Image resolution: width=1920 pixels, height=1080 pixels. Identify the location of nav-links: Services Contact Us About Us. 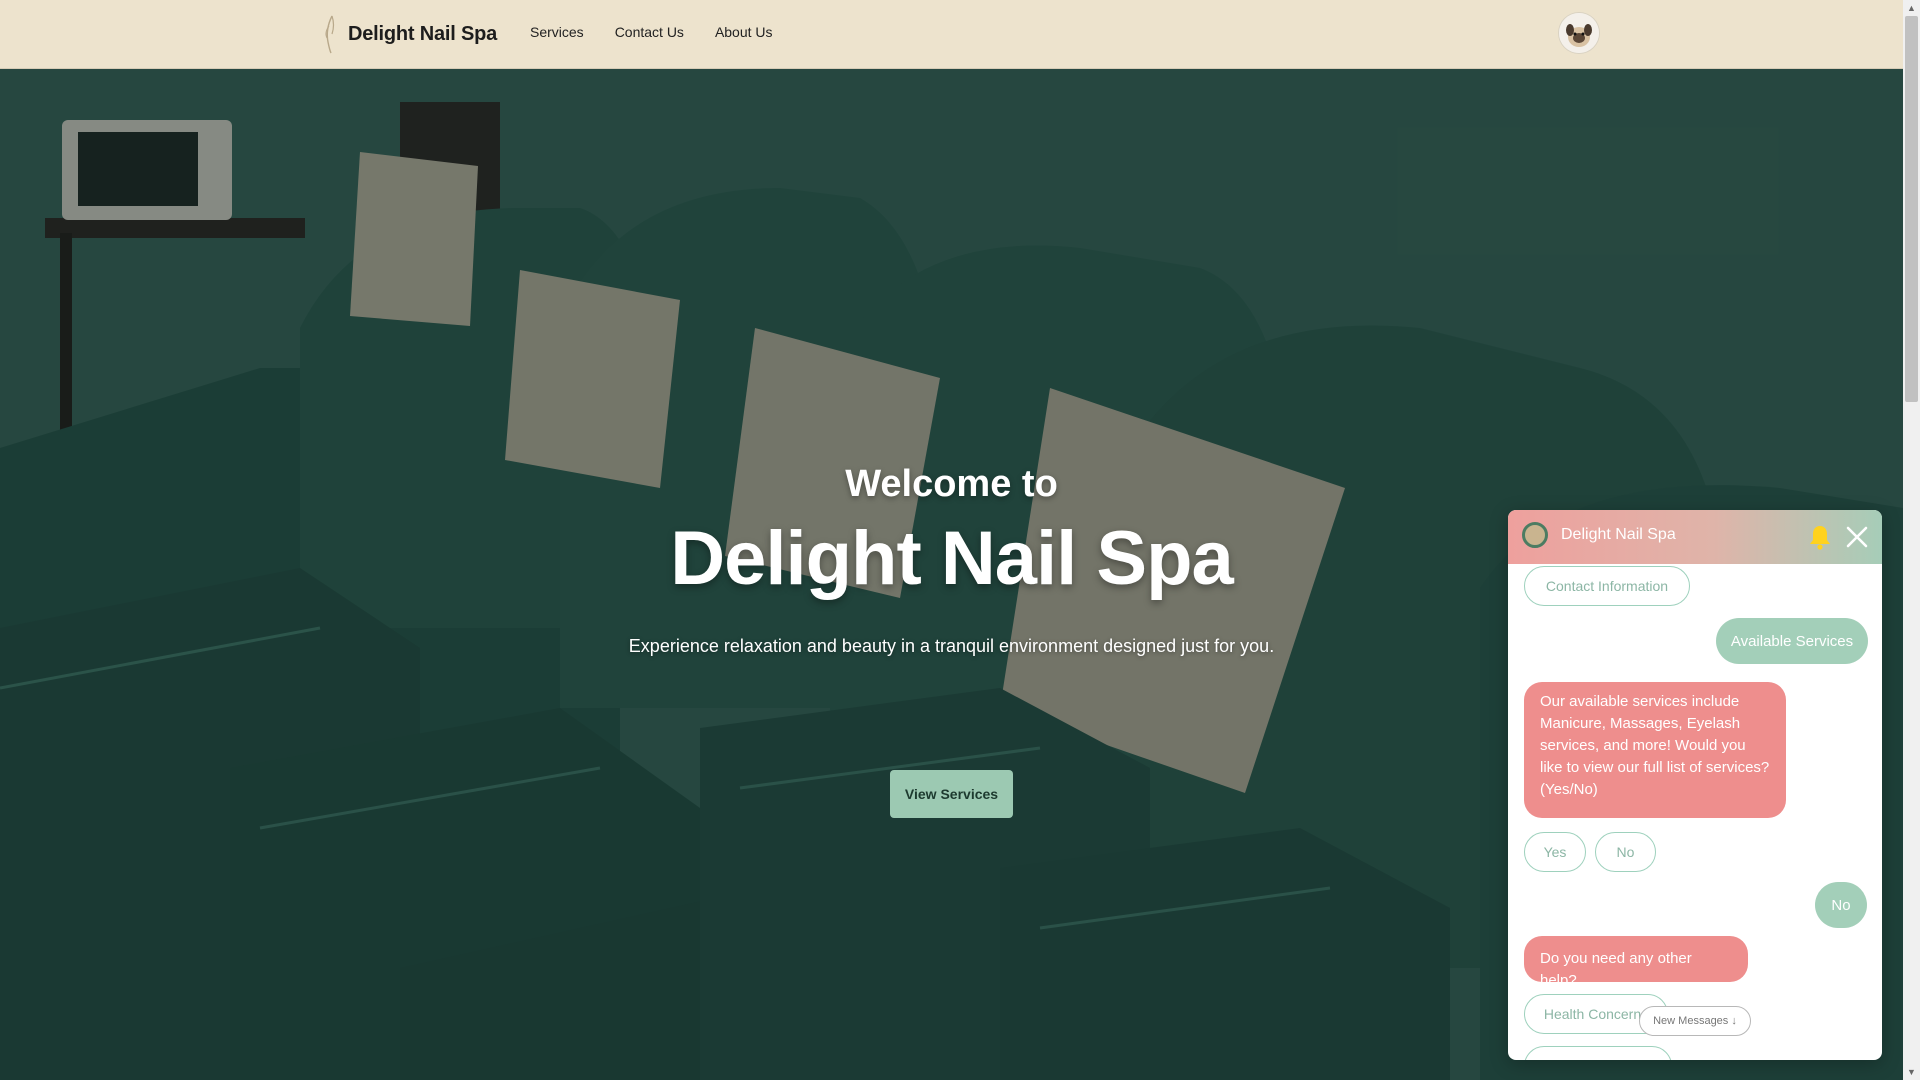
(651, 32).